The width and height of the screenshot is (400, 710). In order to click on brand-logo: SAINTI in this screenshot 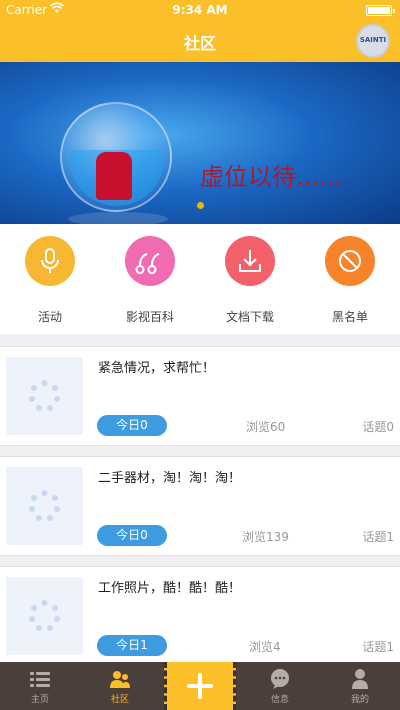, I will do `click(373, 41)`.